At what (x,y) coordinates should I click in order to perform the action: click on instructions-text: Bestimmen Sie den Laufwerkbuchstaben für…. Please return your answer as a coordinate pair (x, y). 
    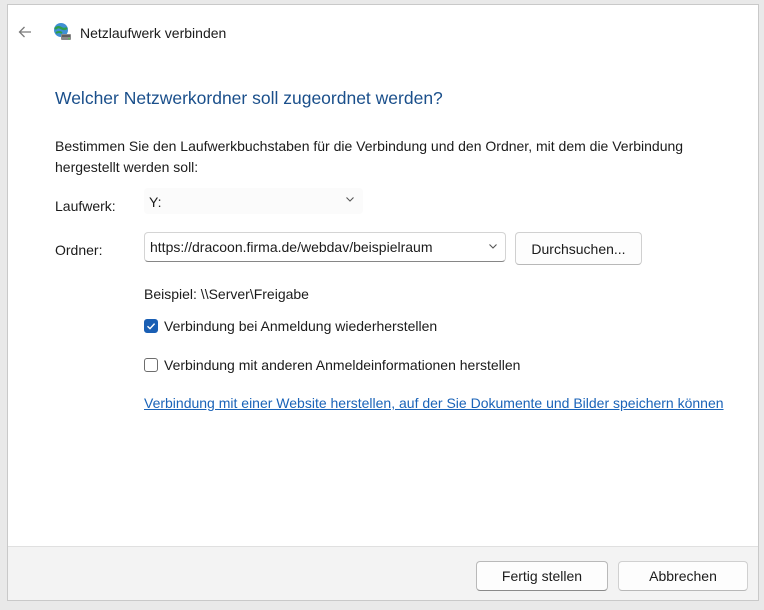
    Looking at the image, I should click on (369, 156).